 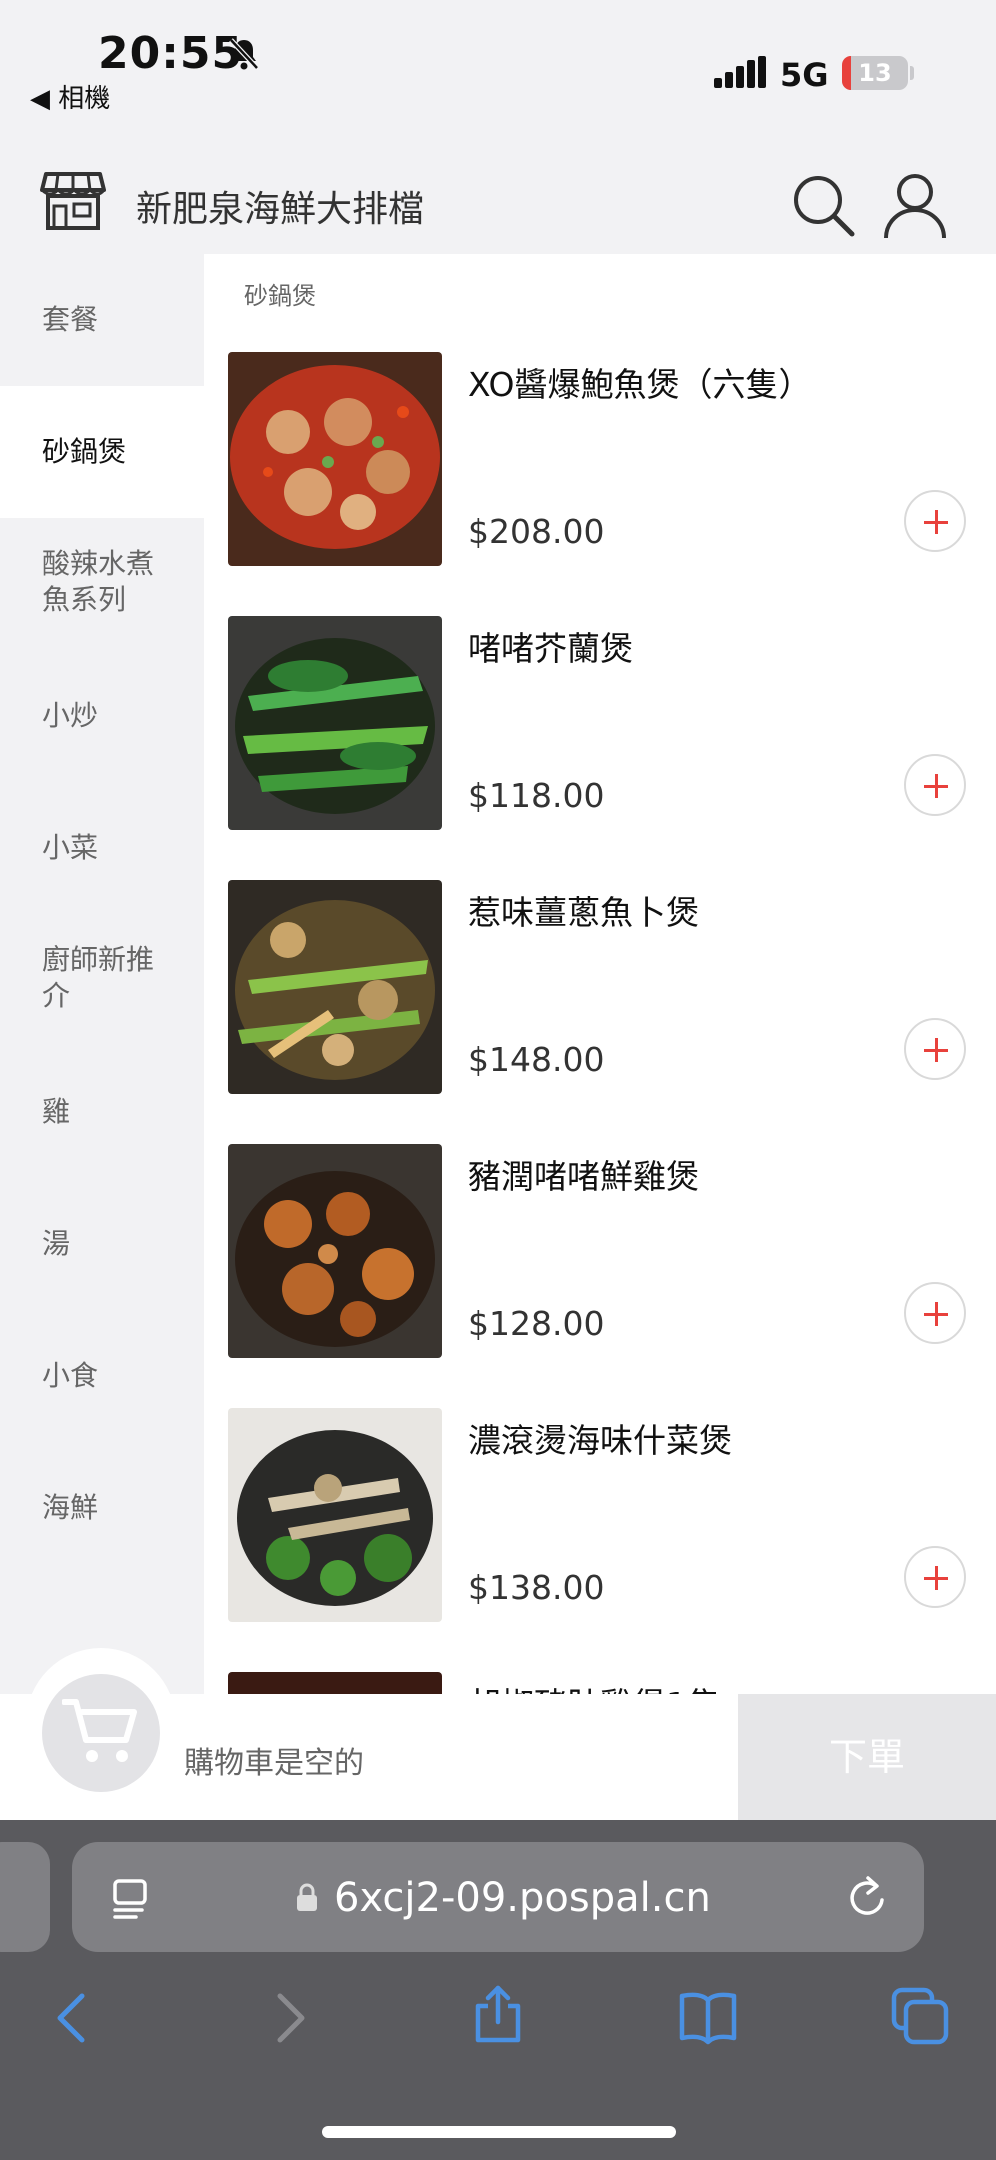 I want to click on status-time: 20:55, so click(x=171, y=53).